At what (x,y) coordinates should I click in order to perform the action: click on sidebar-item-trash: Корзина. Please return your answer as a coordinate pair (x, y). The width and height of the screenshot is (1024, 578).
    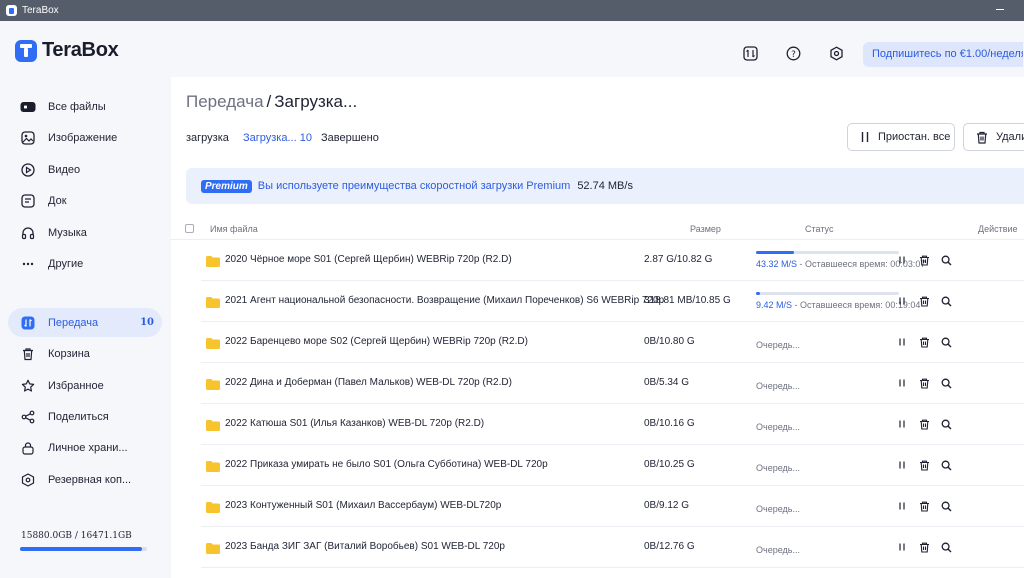
    Looking at the image, I should click on (85, 353).